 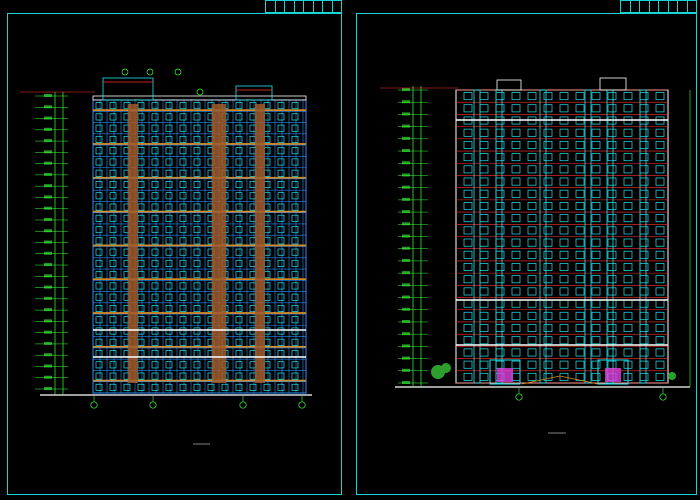 What do you see at coordinates (243, 405) in the screenshot?
I see `left-axis-bubble` at bounding box center [243, 405].